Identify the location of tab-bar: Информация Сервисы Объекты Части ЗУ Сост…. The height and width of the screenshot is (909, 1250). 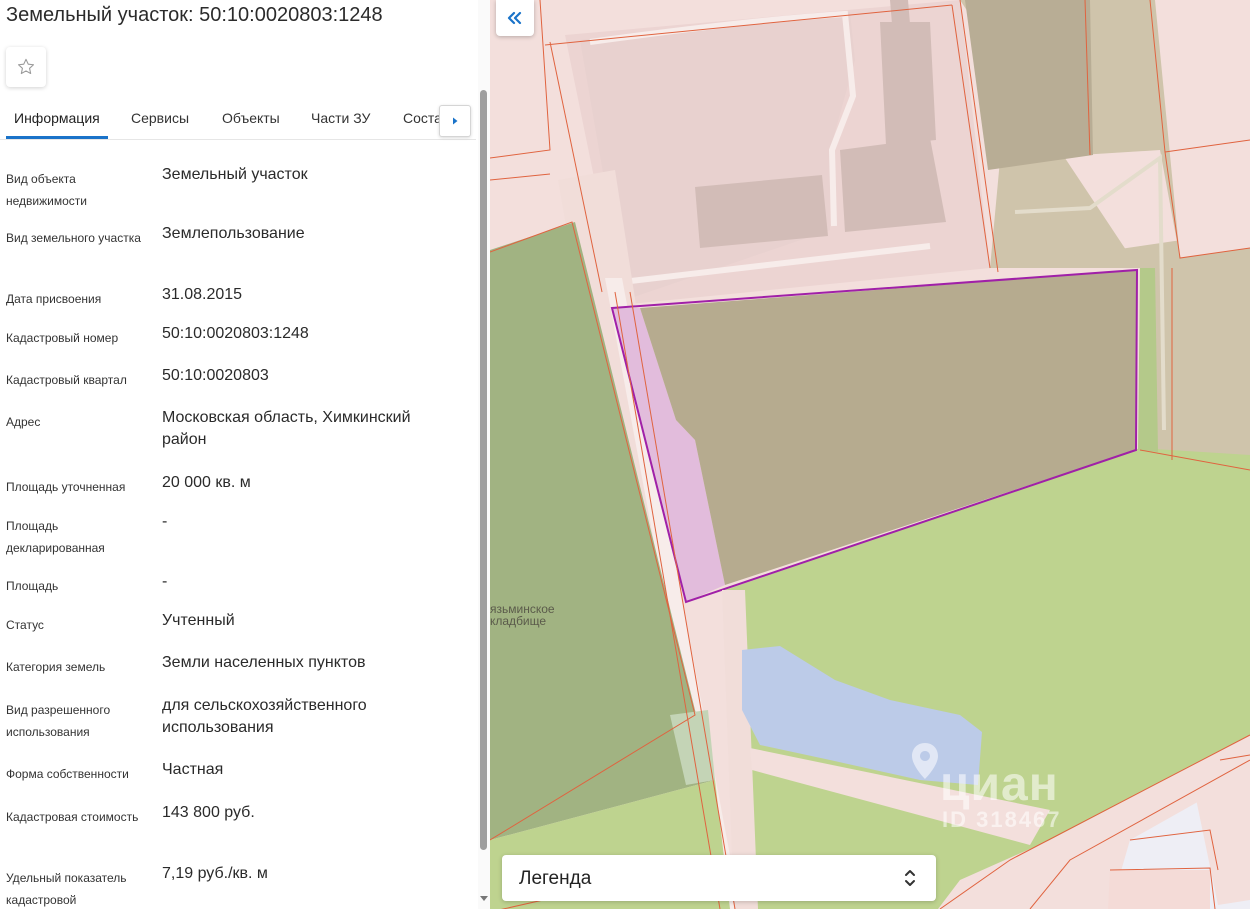
(238, 119).